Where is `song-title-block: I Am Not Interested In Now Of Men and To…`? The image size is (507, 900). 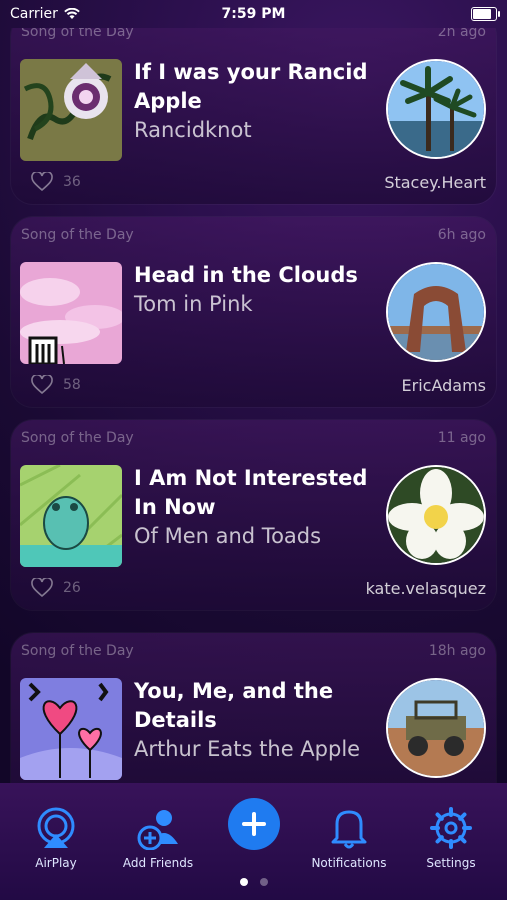 song-title-block: I Am Not Interested In Now Of Men and To… is located at coordinates (254, 507).